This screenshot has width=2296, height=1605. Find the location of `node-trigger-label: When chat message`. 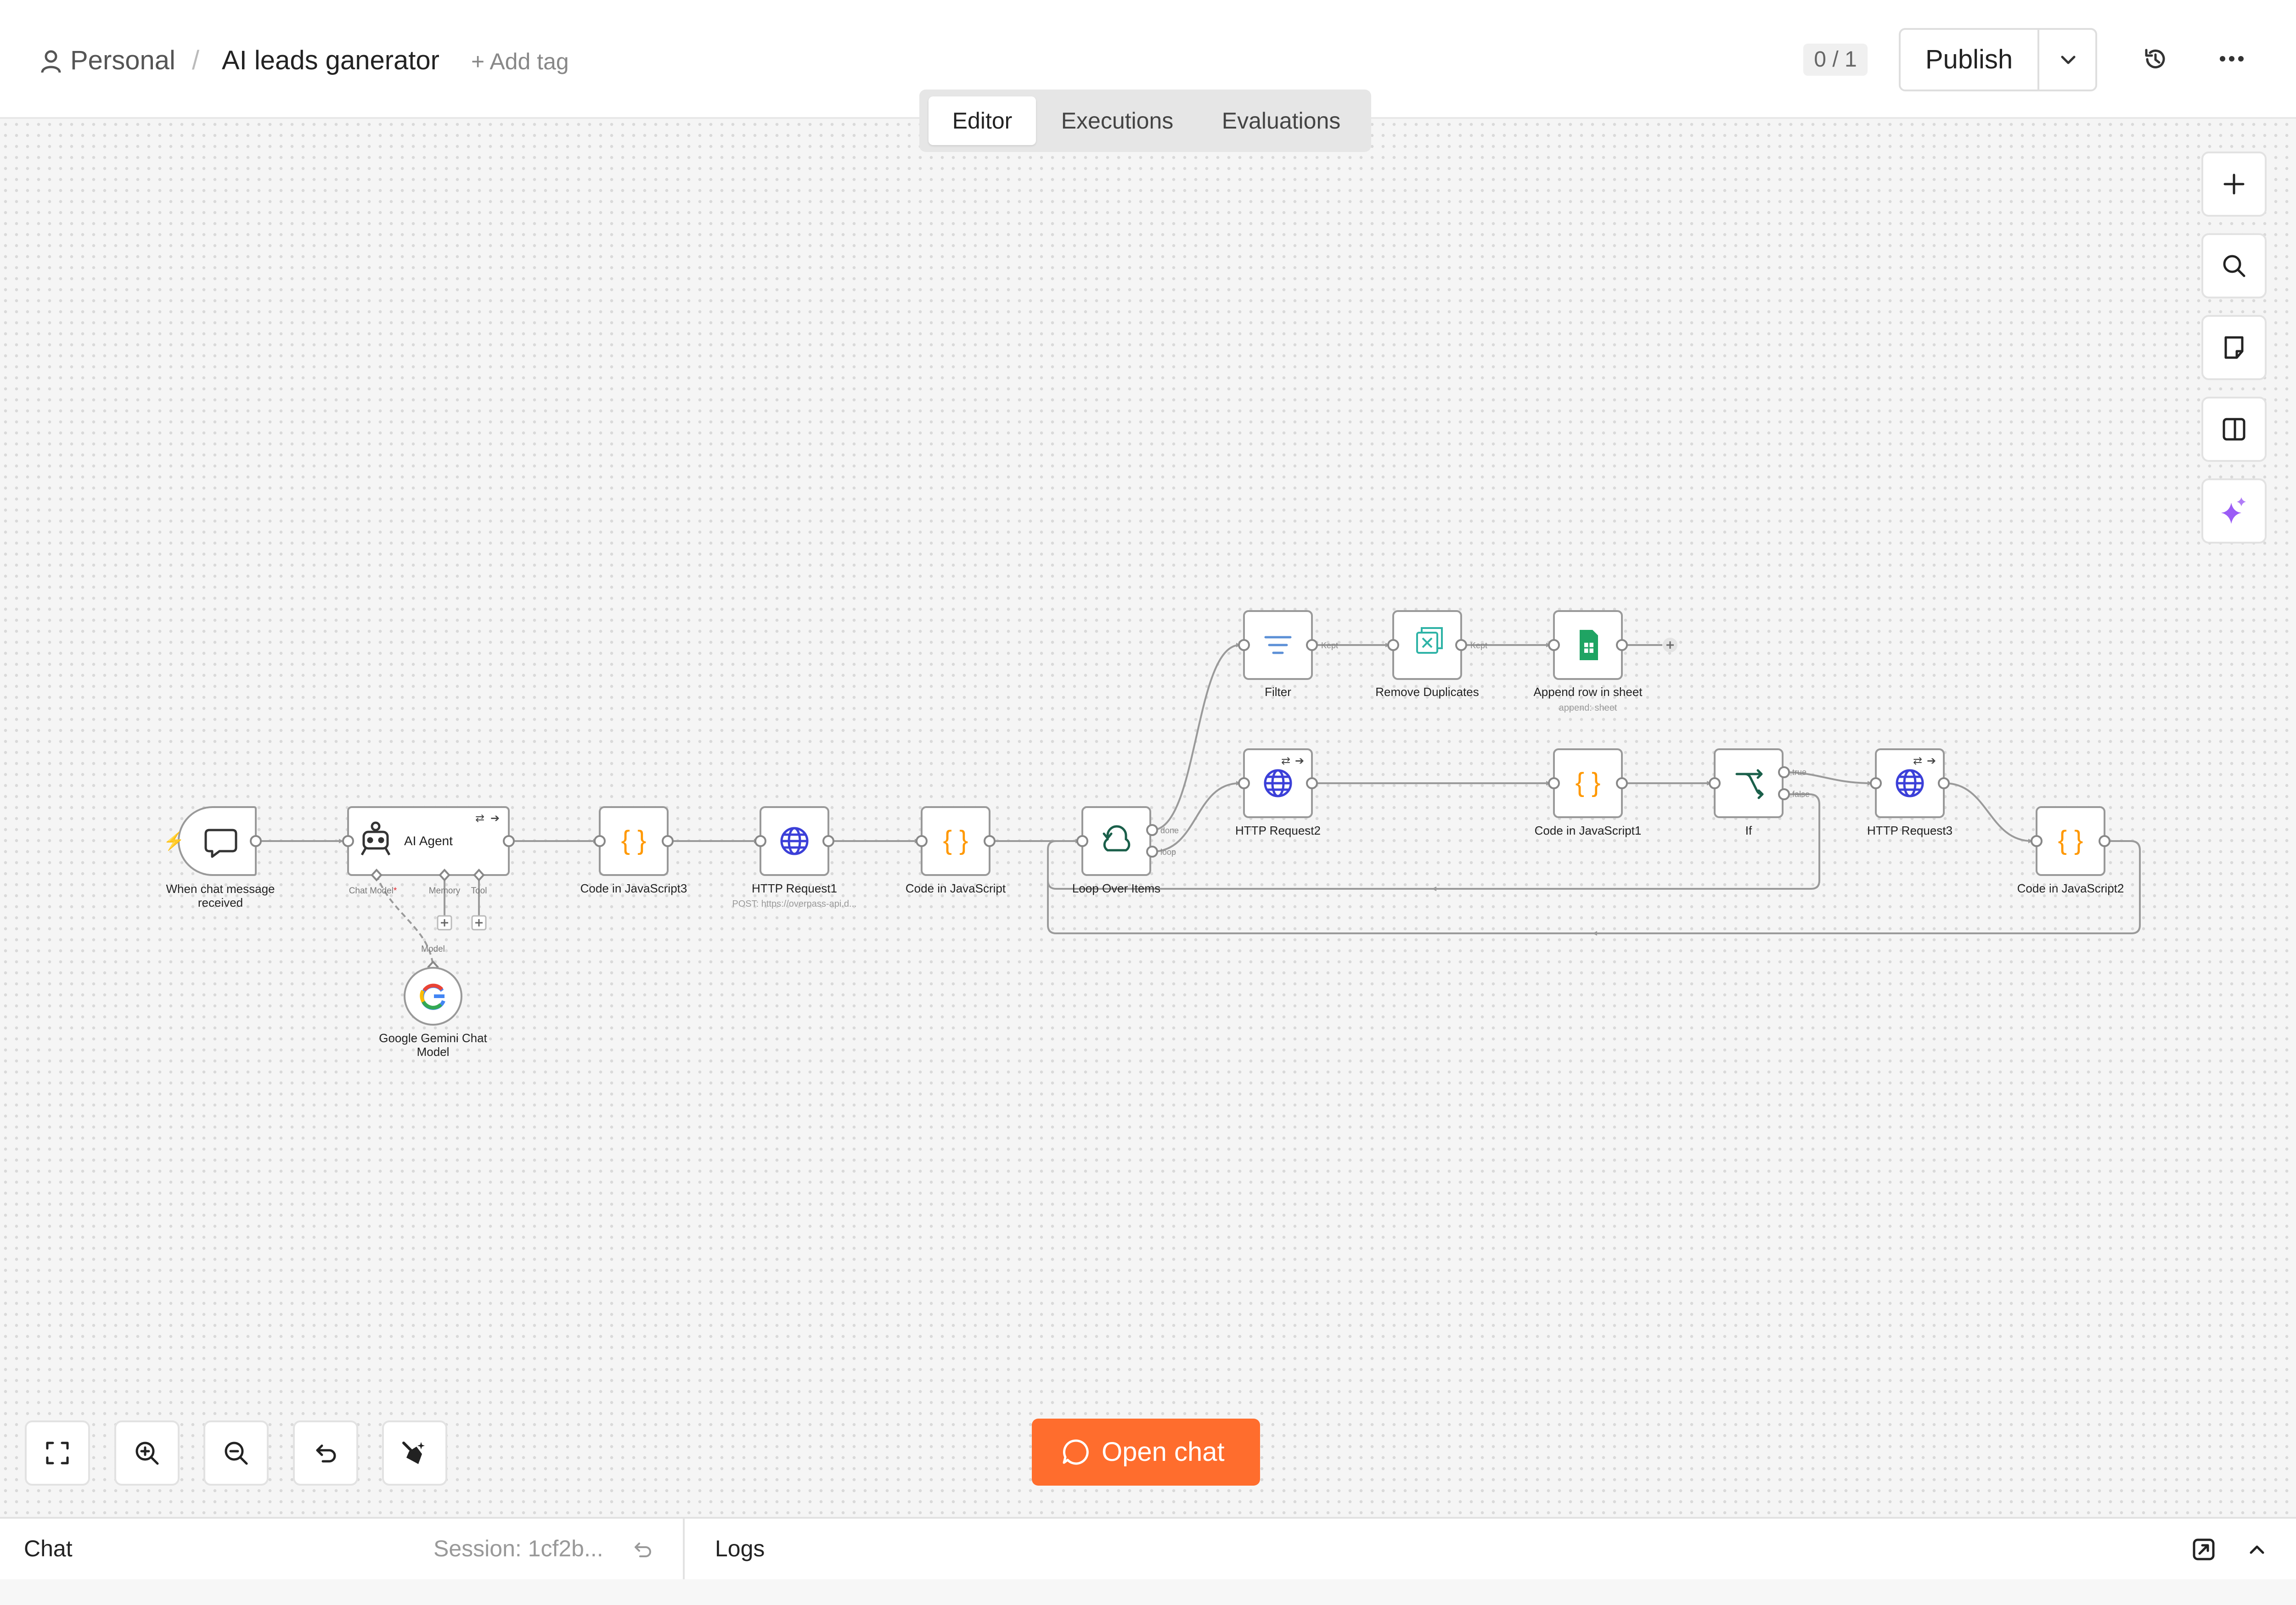

node-trigger-label: When chat message is located at coordinates (220, 889).